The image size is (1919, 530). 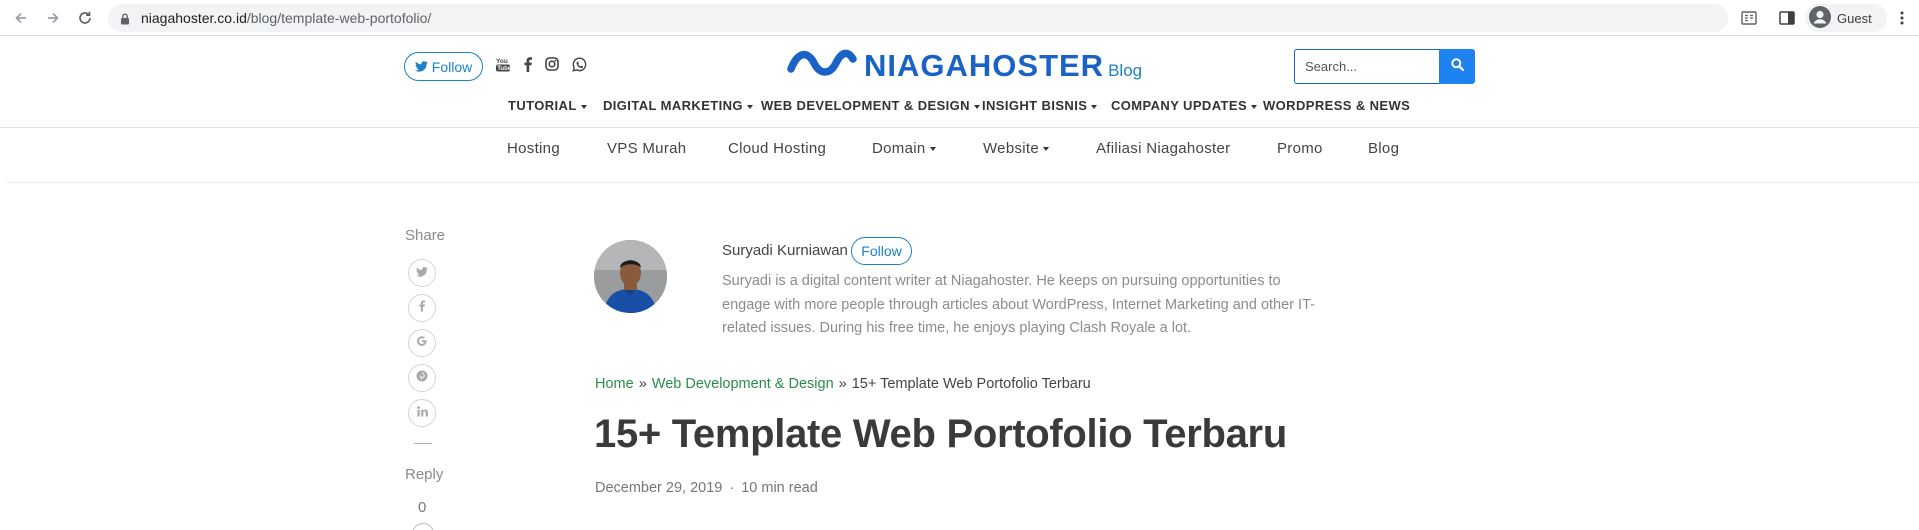 I want to click on article-meta: December 29, 2019 · 10 min read, so click(x=706, y=488).